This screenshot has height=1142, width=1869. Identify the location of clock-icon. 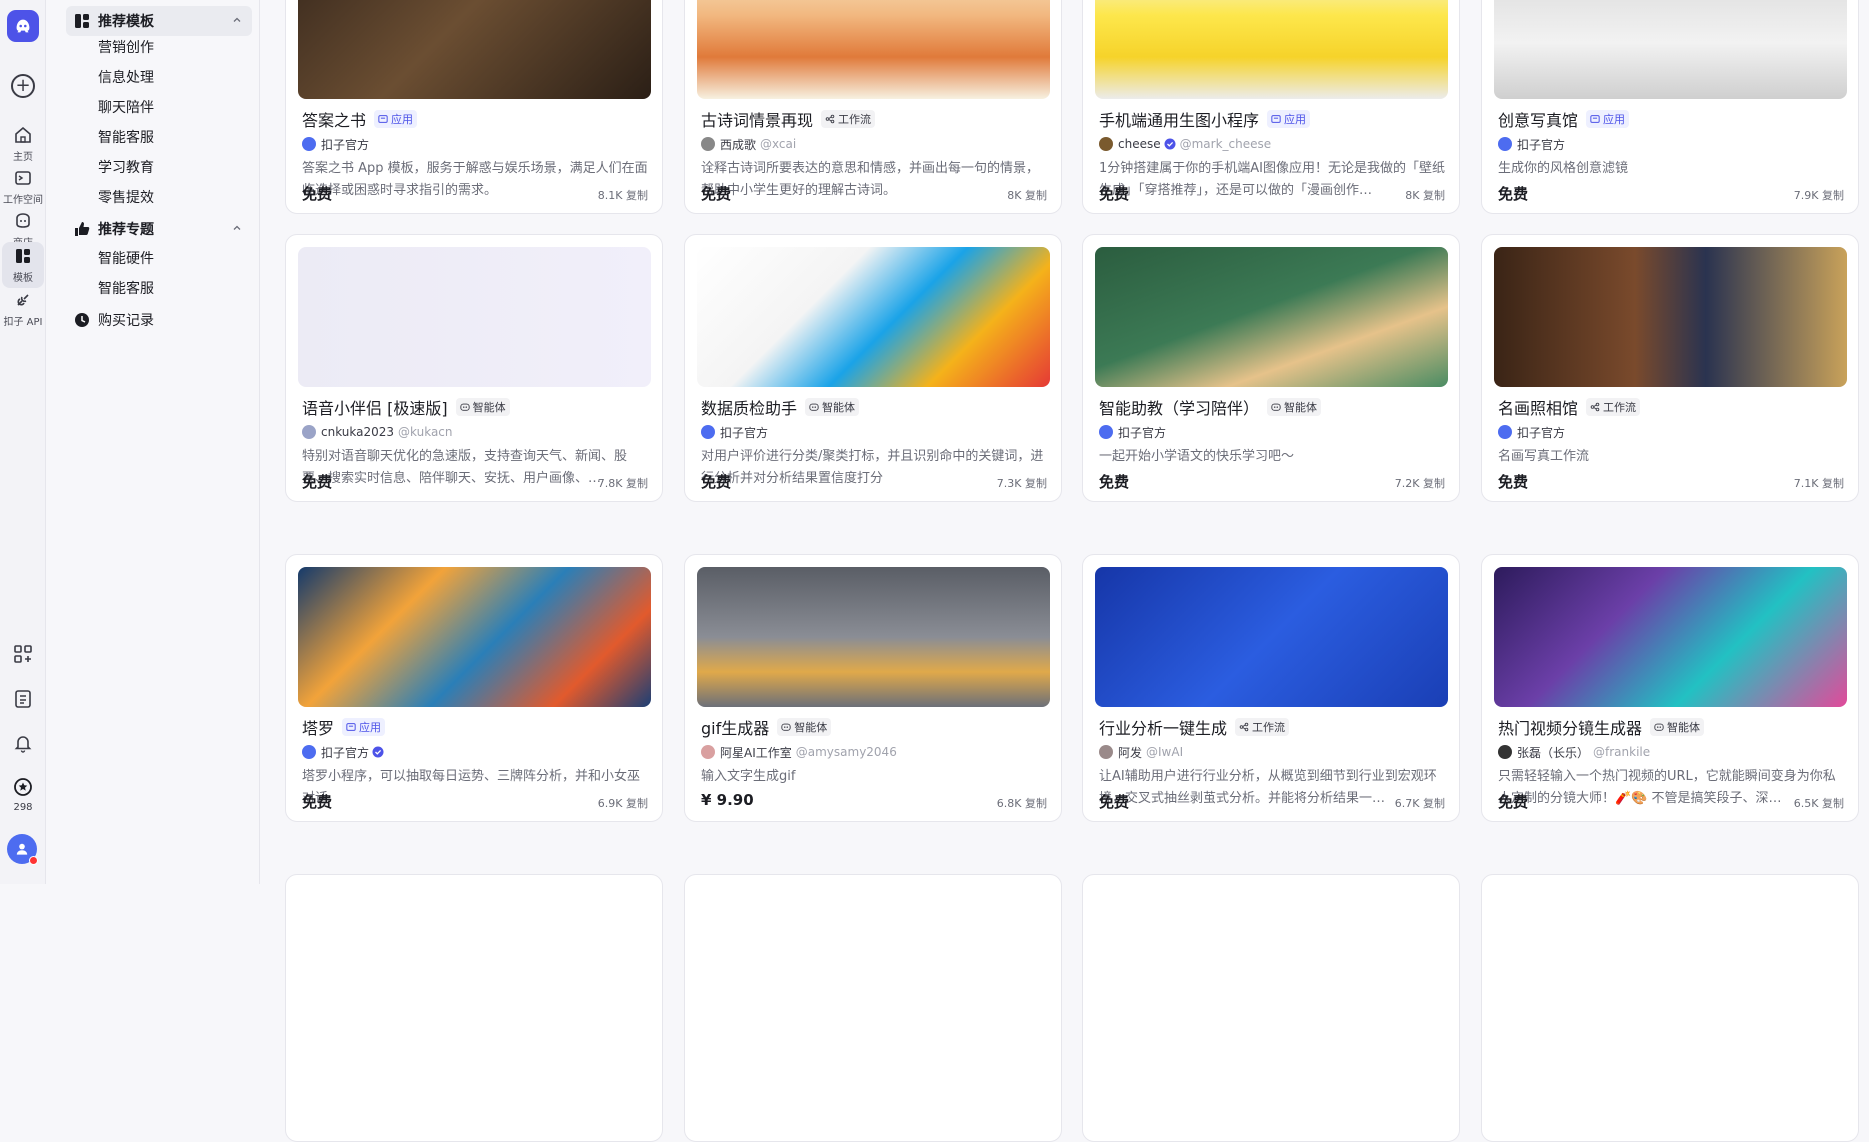
(82, 320).